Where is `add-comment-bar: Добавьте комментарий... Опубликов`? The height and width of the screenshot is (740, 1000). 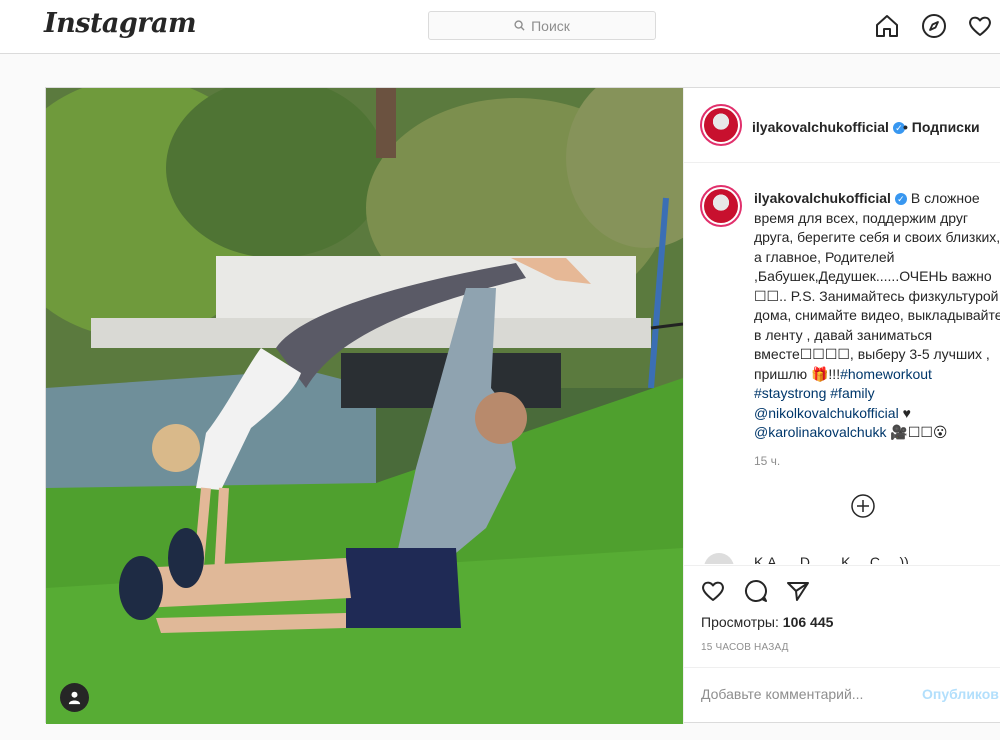
add-comment-bar: Добавьте комментарий... Опубликов is located at coordinates (842, 696).